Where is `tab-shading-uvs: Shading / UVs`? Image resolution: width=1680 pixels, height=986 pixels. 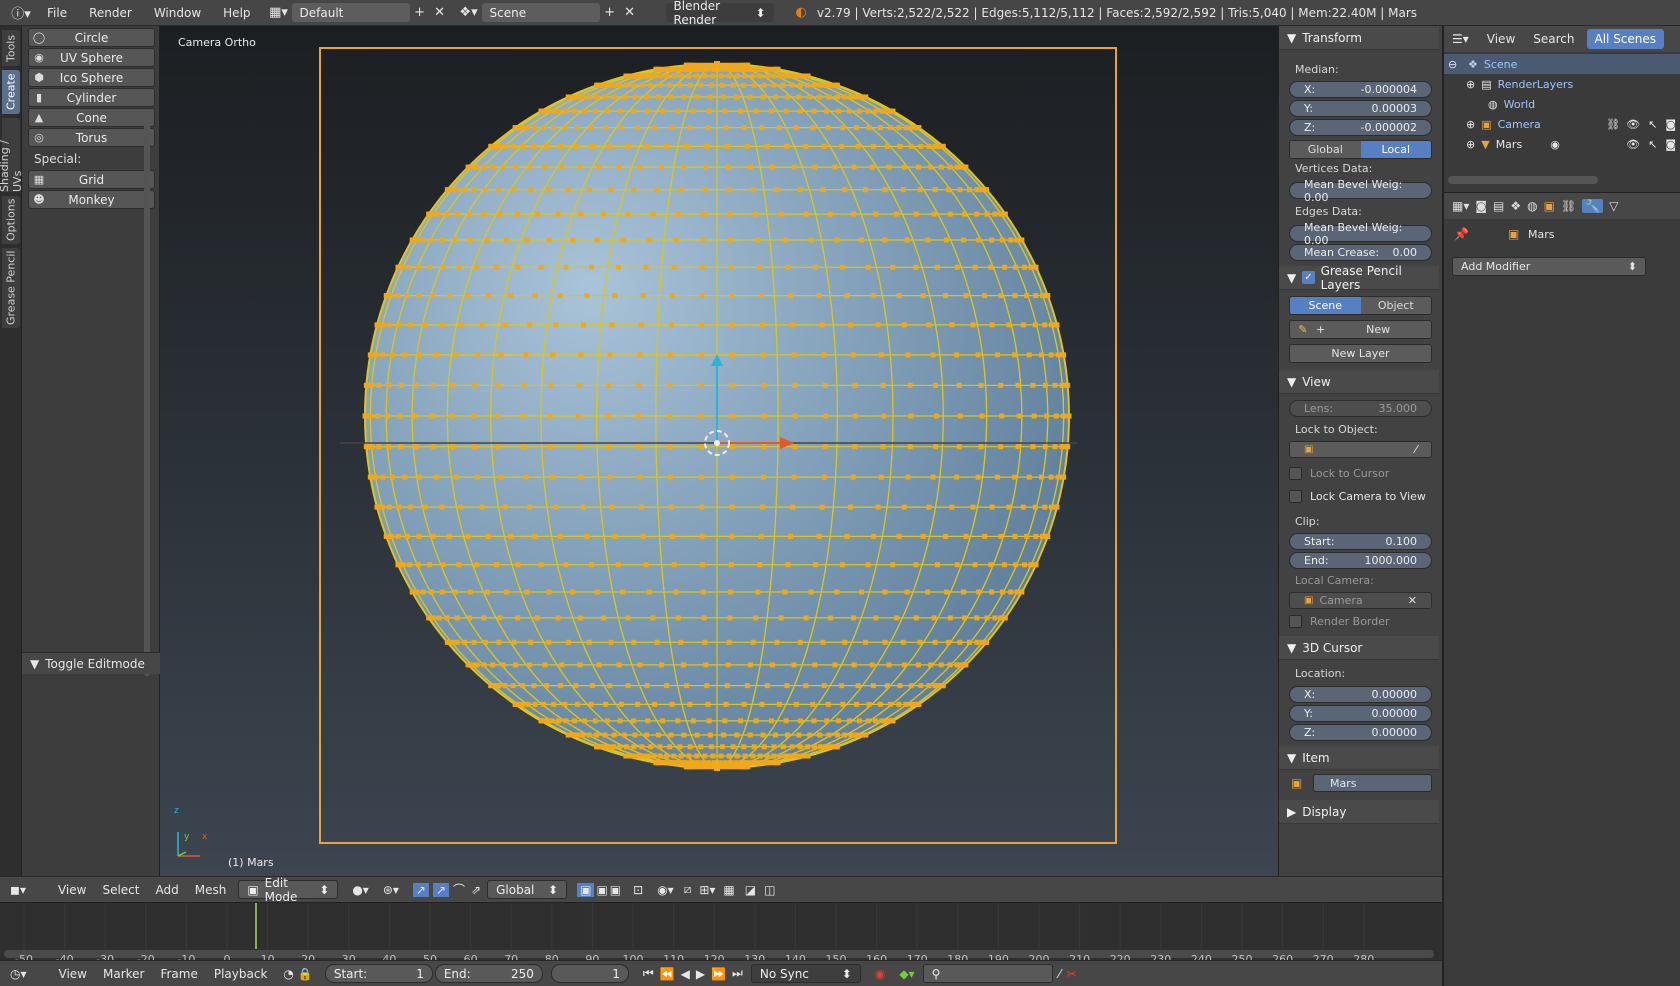 tab-shading-uvs: Shading / UVs is located at coordinates (12, 155).